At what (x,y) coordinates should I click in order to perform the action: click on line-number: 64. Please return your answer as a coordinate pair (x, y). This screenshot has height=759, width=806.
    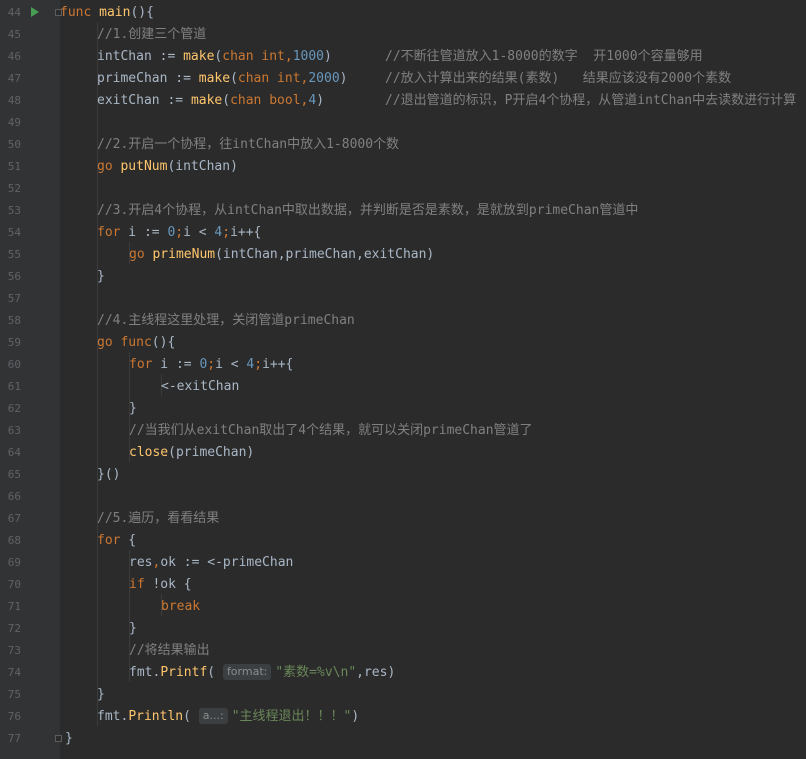
    Looking at the image, I should click on (14, 452).